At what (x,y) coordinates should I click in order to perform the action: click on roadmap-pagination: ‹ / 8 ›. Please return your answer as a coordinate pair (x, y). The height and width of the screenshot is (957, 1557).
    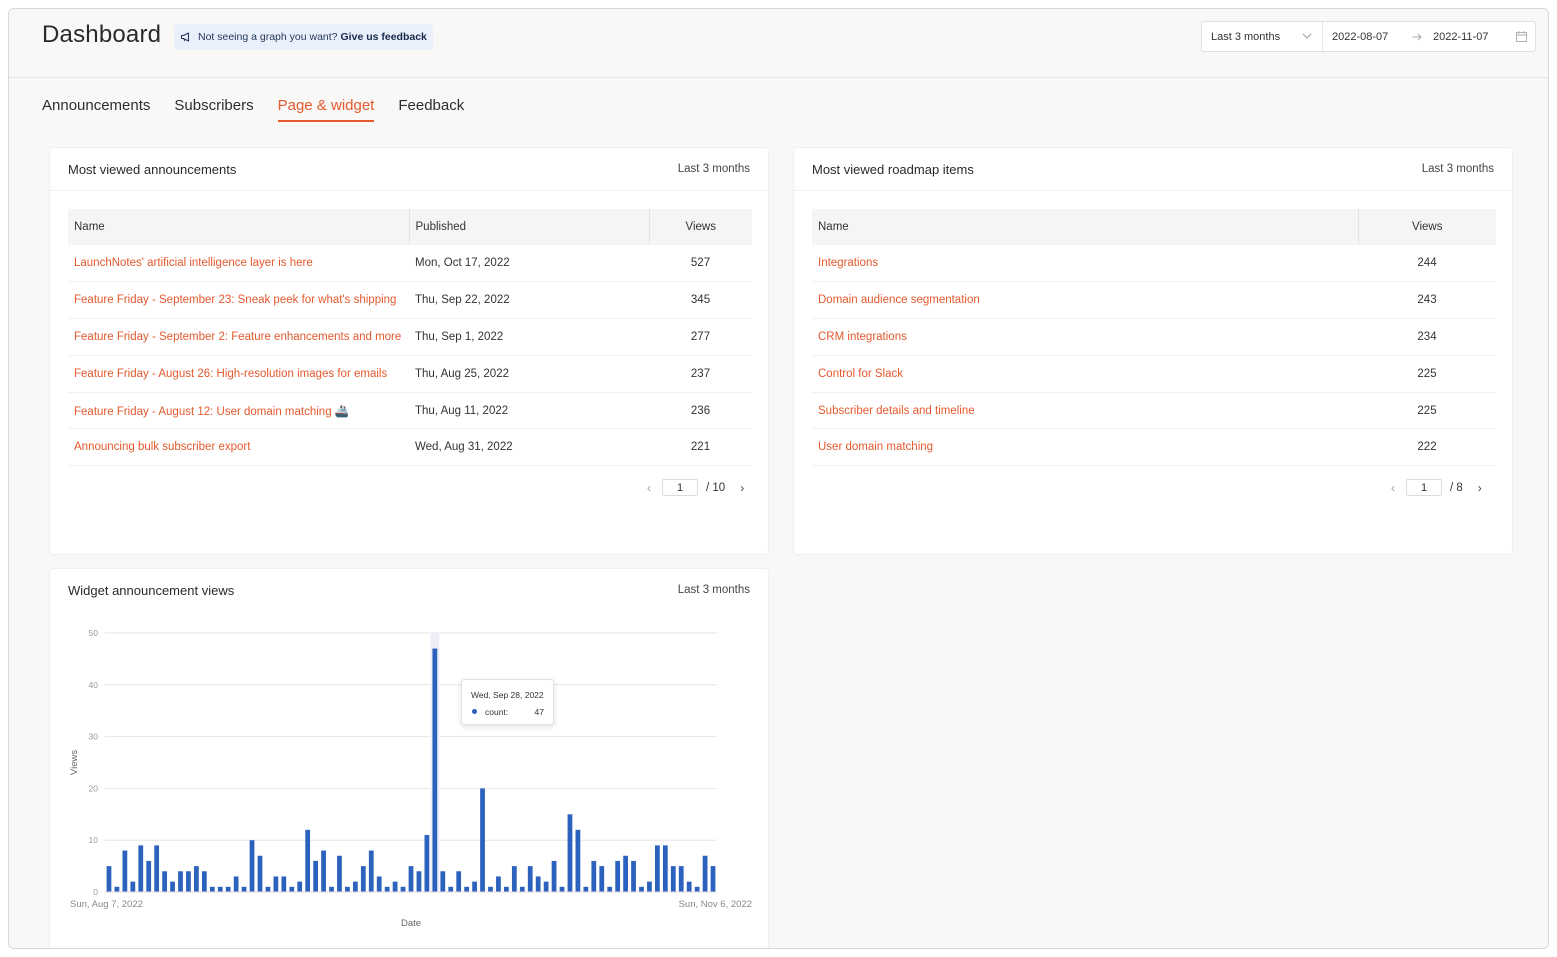
    Looking at the image, I should click on (1436, 487).